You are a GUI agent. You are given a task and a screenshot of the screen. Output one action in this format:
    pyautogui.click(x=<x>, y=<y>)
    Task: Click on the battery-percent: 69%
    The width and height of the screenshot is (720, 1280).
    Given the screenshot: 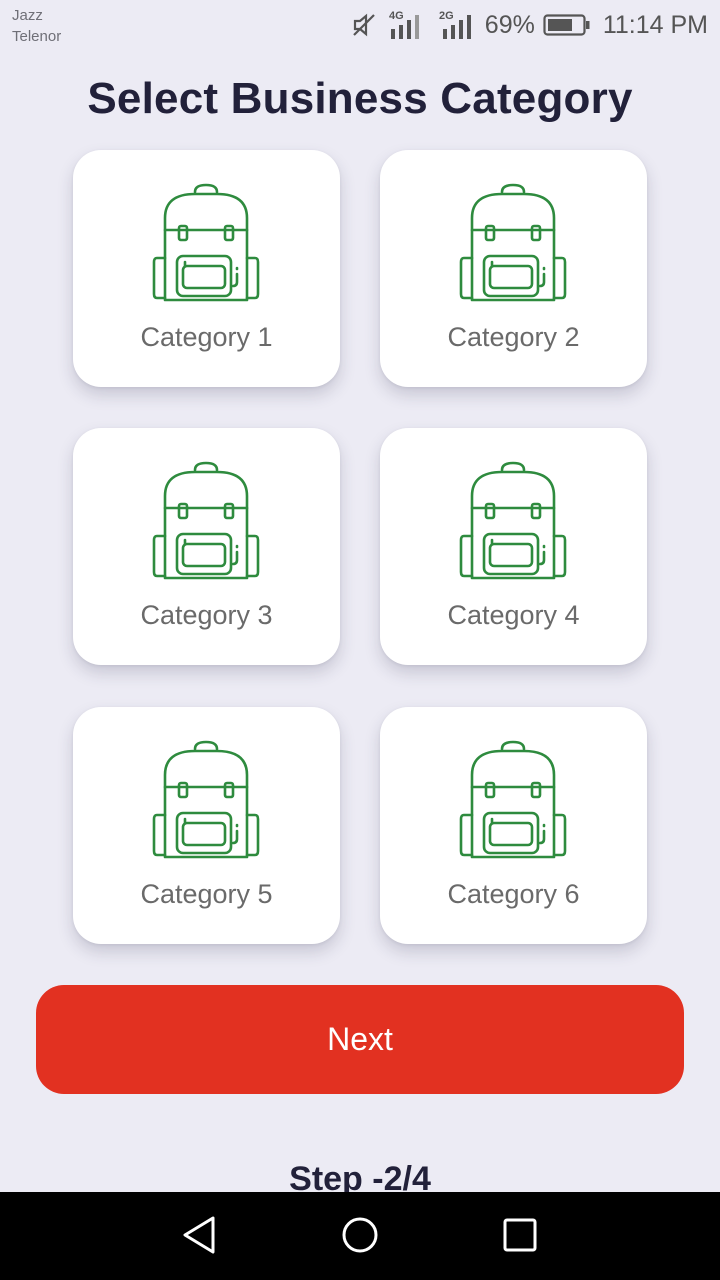 What is the action you would take?
    pyautogui.click(x=509, y=24)
    